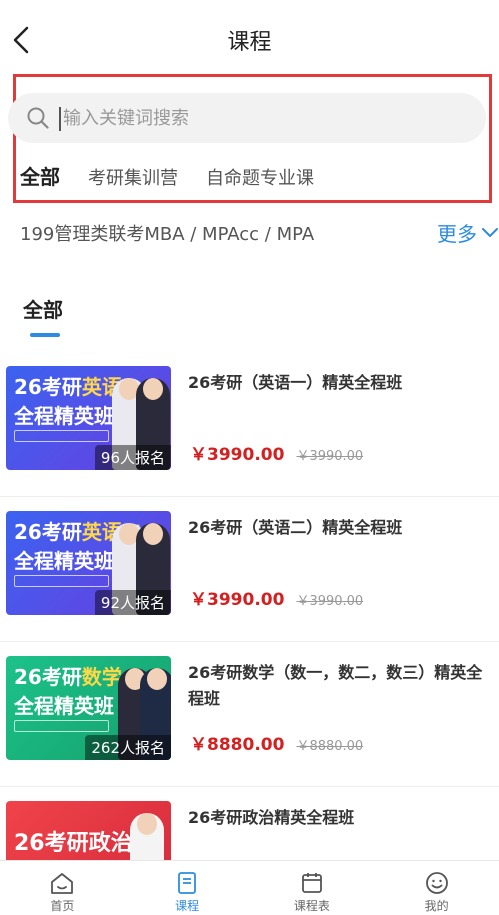 This screenshot has width=499, height=915. I want to click on course-thumbnail: 26考研英语二 全程精英班 92人报名, so click(88, 563).